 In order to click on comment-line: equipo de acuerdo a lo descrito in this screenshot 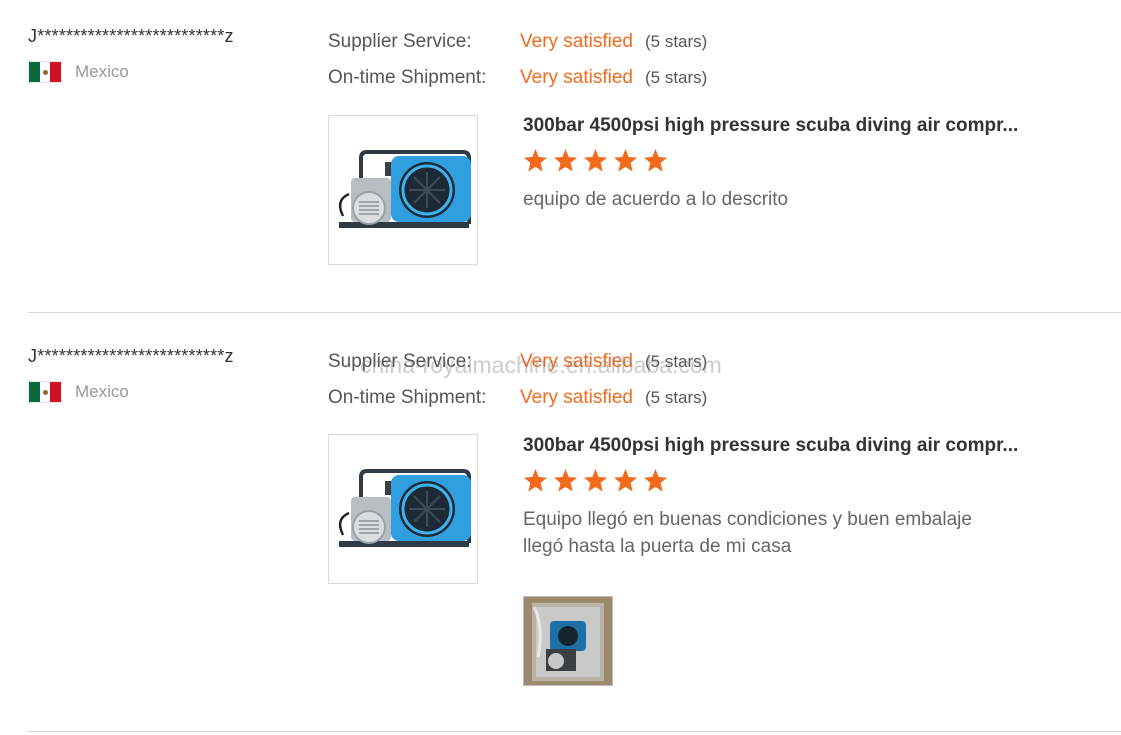, I will do `click(656, 199)`.